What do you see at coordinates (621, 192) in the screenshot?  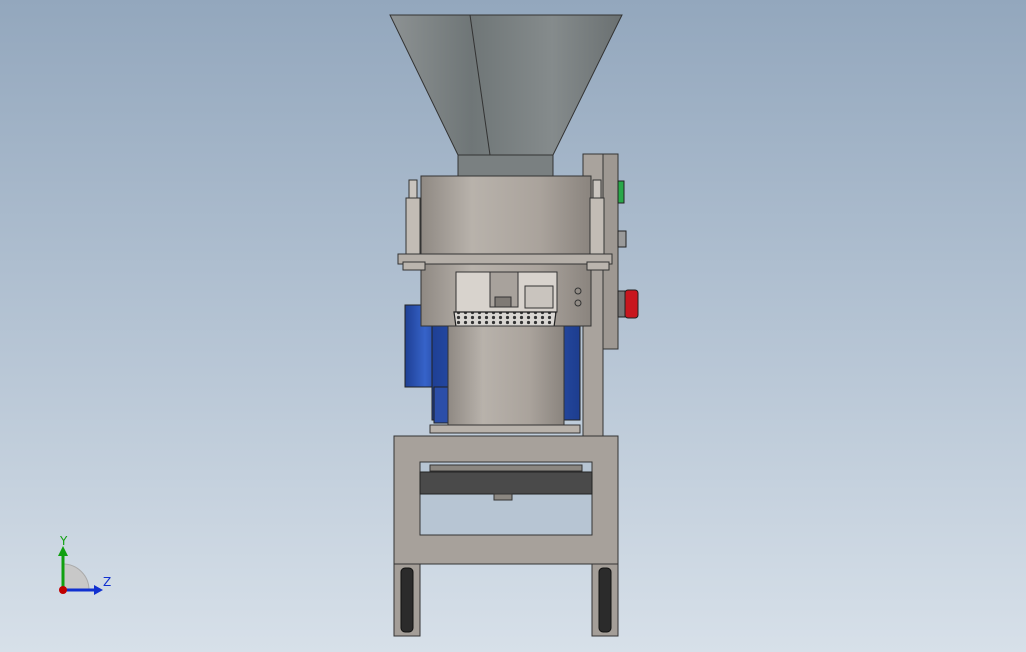 I see `start-button` at bounding box center [621, 192].